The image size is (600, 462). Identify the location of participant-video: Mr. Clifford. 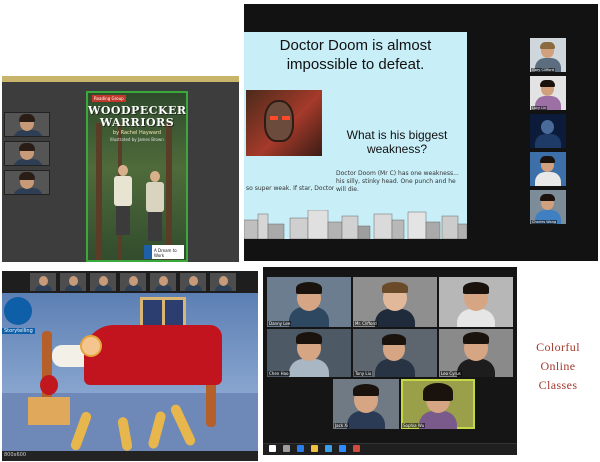
(395, 302).